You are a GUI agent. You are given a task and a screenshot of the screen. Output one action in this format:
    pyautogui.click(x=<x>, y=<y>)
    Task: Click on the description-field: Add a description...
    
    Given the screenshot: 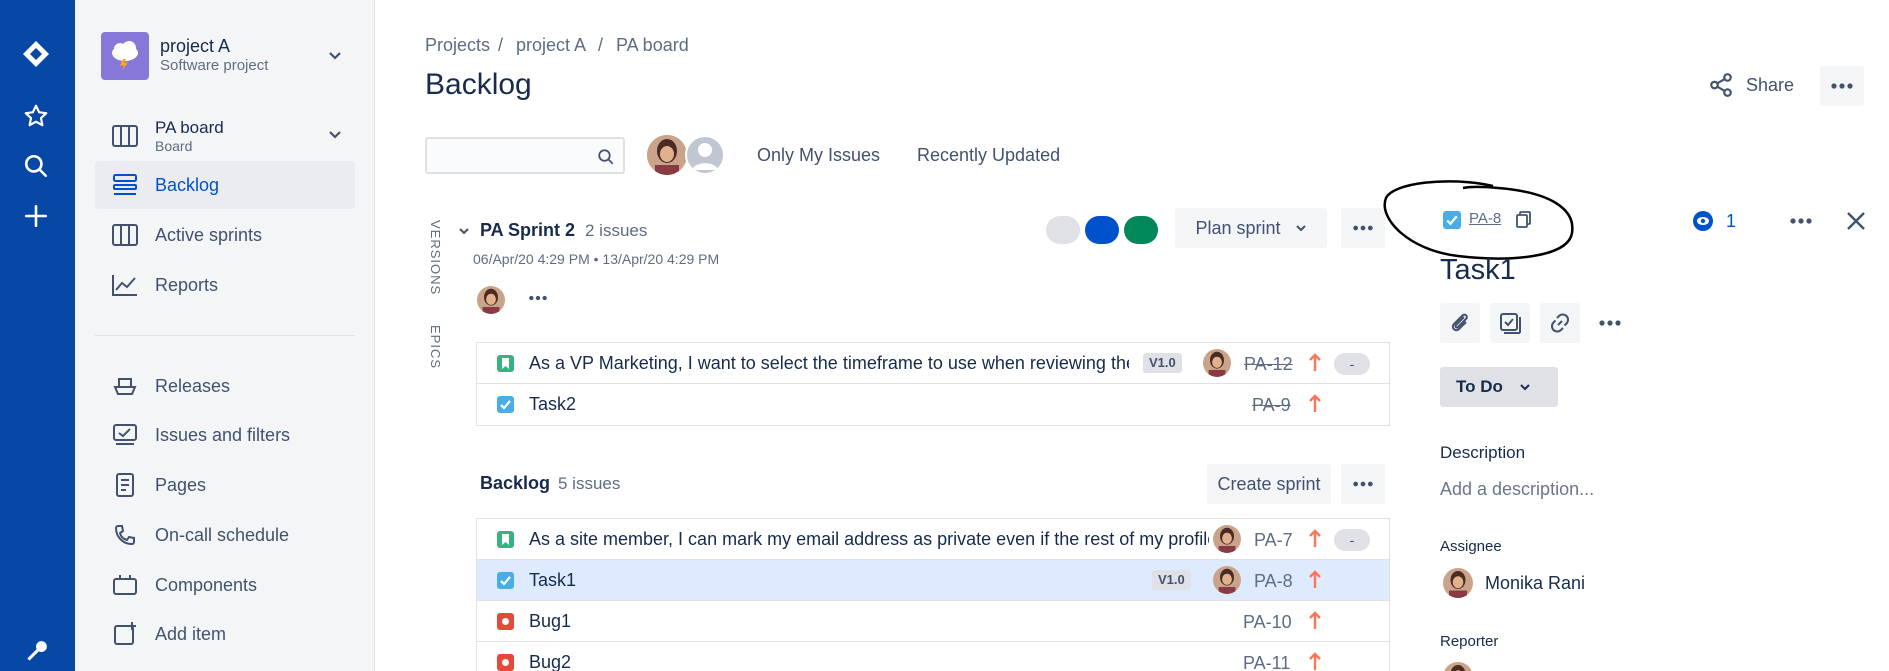 What is the action you would take?
    pyautogui.click(x=1517, y=489)
    